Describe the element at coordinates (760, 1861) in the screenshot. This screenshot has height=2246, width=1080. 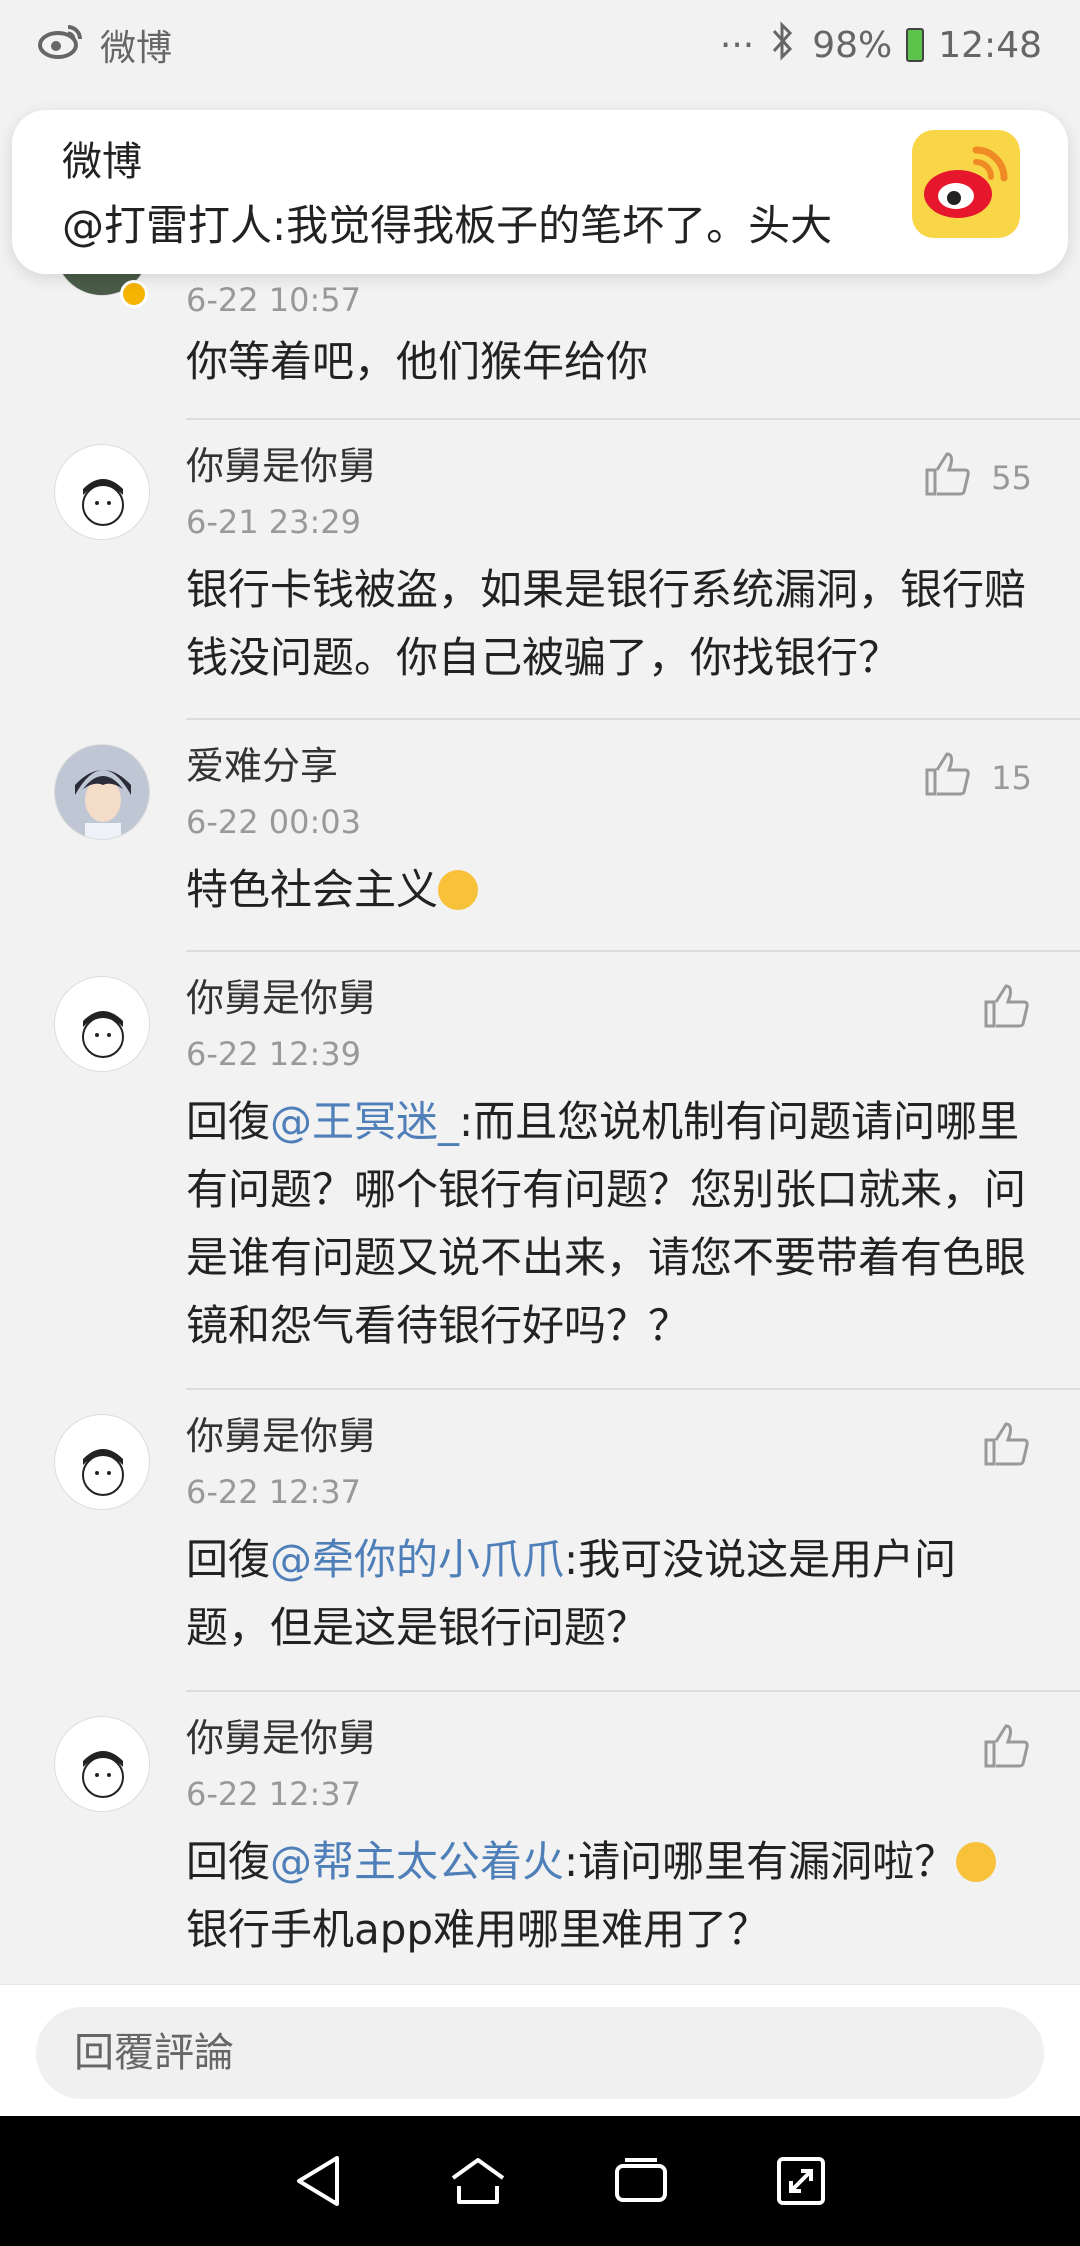
I see `comment-text: :请问哪里有漏洞啦？` at that location.